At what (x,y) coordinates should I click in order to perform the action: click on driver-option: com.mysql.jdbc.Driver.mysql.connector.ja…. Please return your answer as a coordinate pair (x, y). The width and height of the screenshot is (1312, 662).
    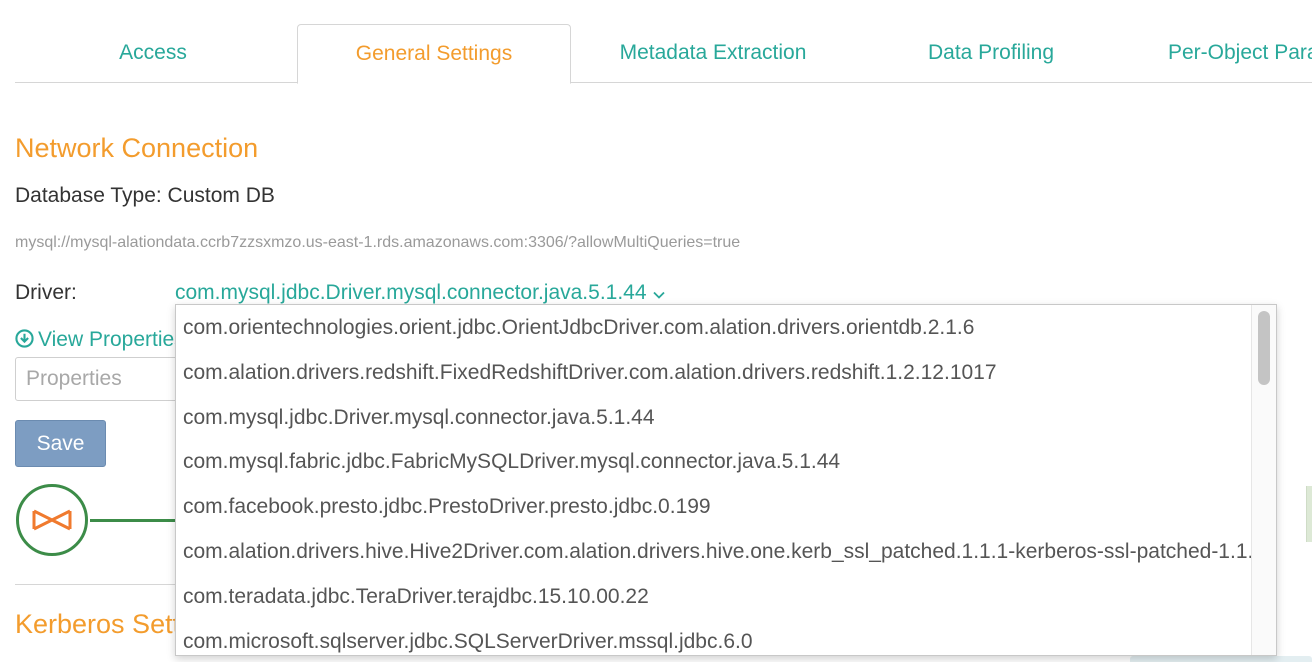
    Looking at the image, I should click on (419, 418).